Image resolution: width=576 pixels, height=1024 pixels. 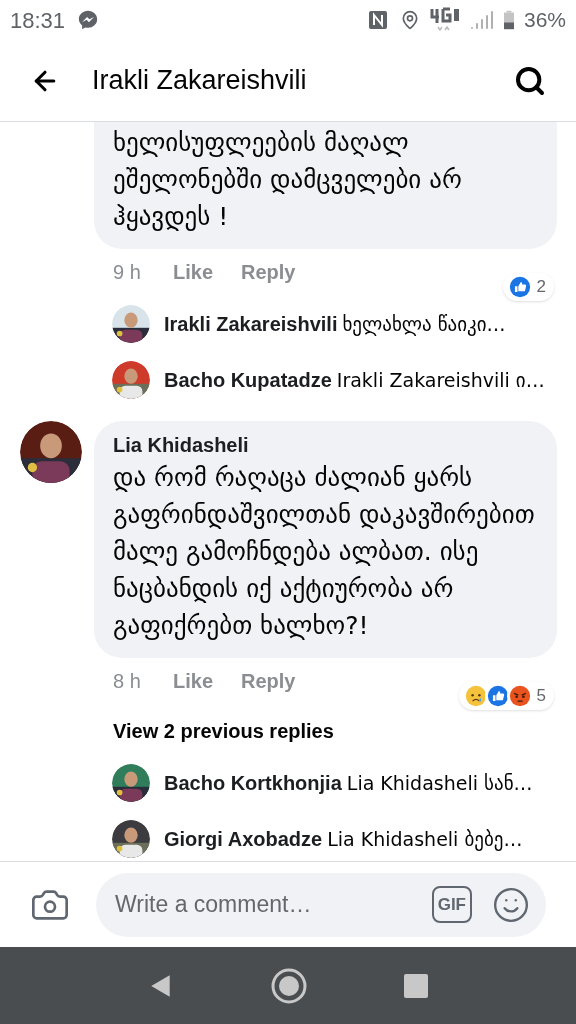 What do you see at coordinates (321, 904) in the screenshot?
I see `comment-input: Write a comment… GIF` at bounding box center [321, 904].